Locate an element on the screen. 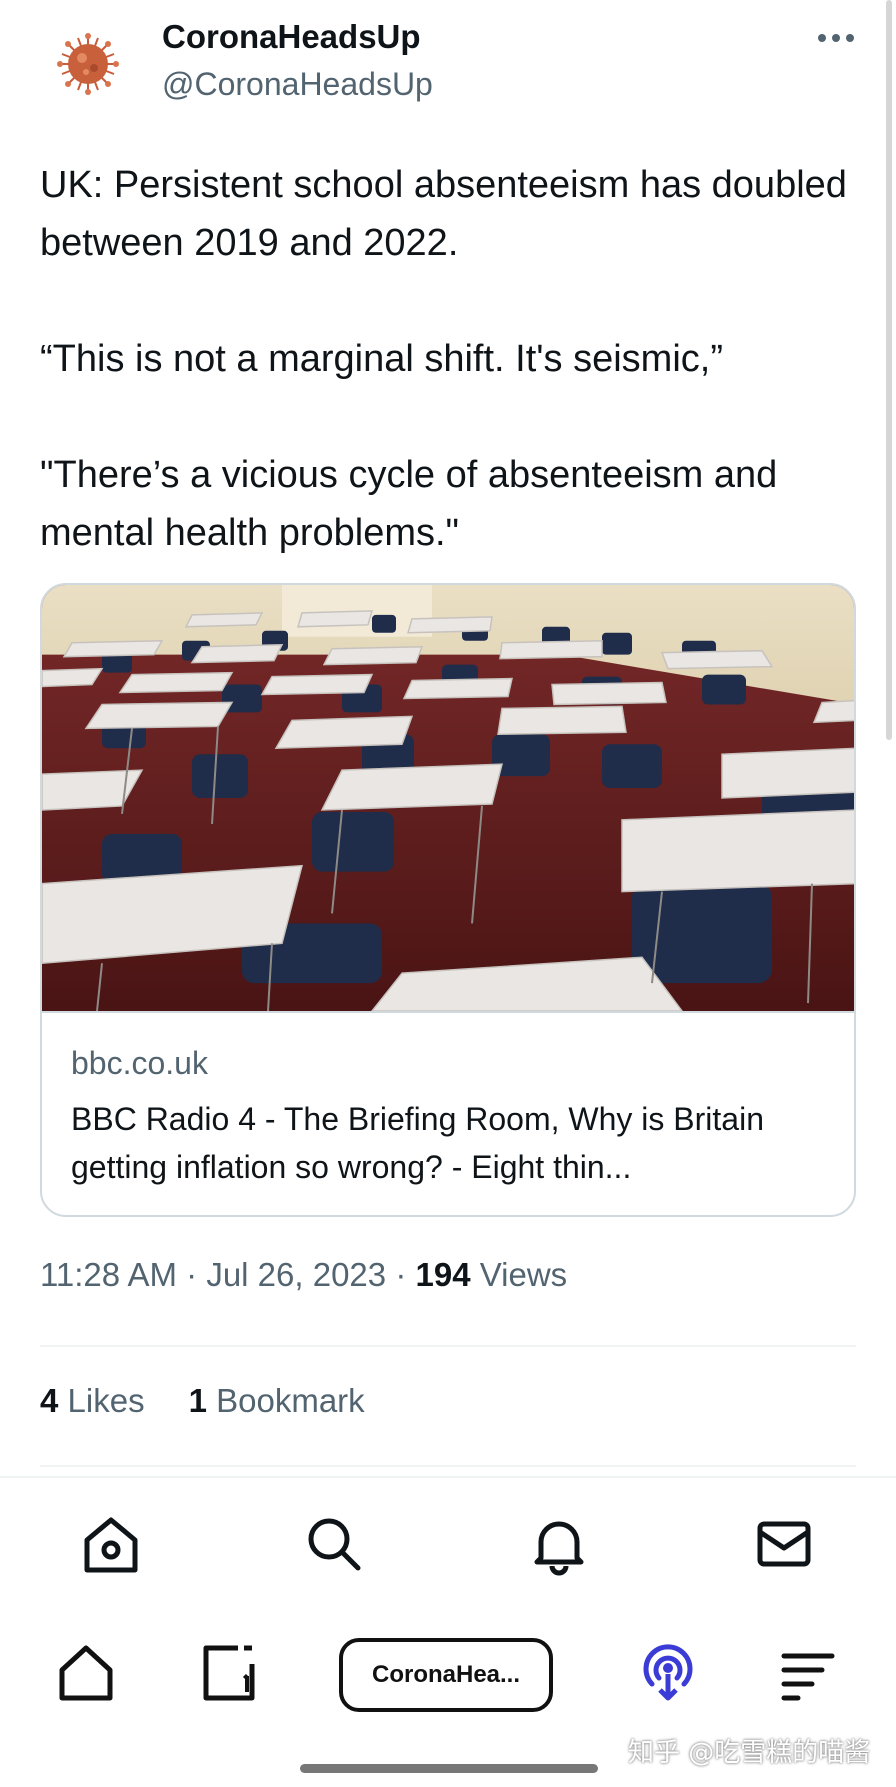  browser-home-icon is located at coordinates (86, 1672).